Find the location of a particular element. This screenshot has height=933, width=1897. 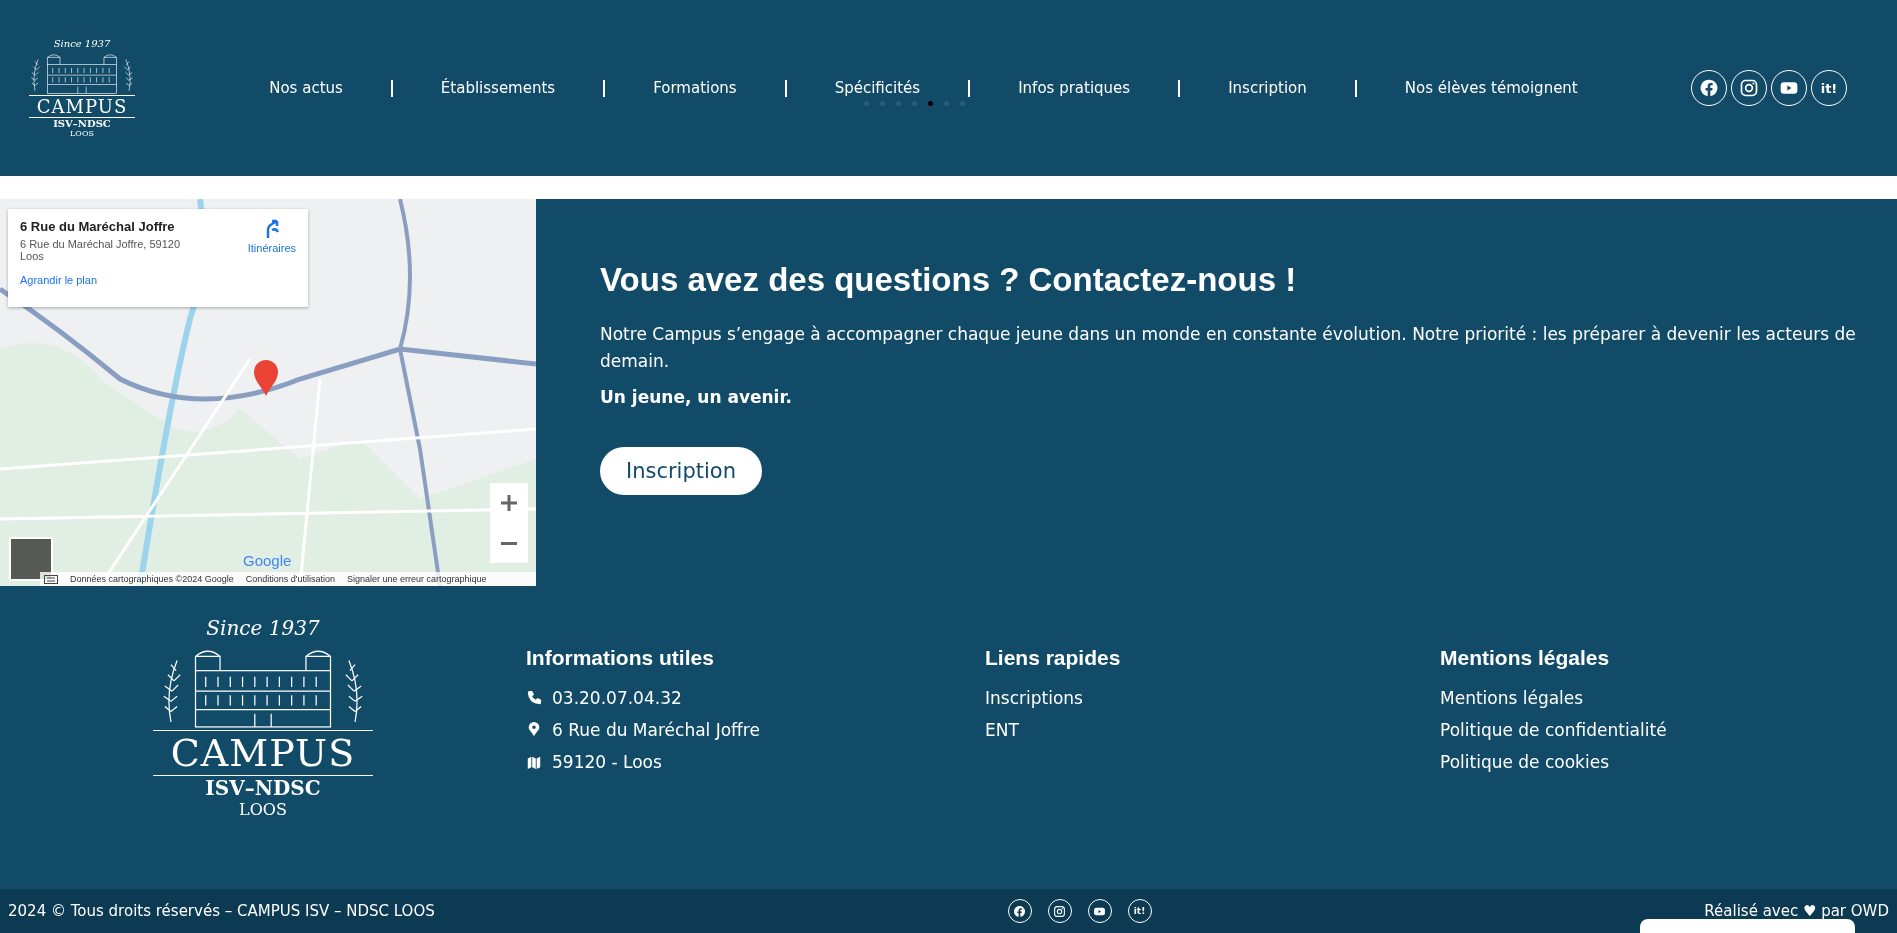

footer-link: Inscriptions is located at coordinates (1212, 698).